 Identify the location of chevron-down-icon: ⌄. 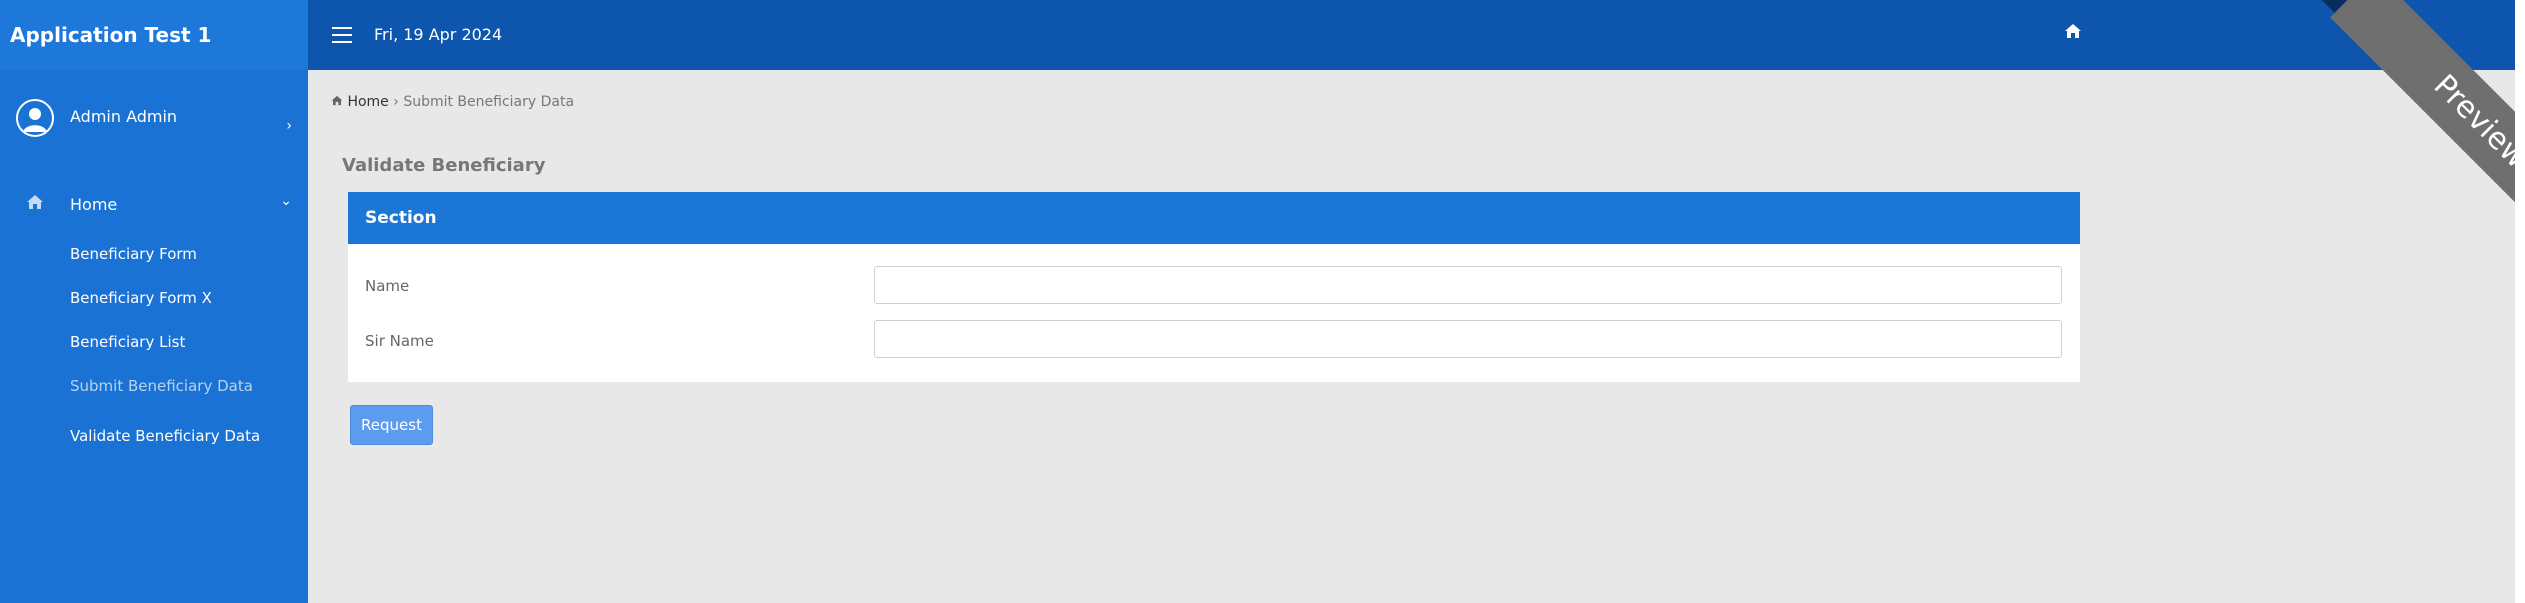
(286, 201).